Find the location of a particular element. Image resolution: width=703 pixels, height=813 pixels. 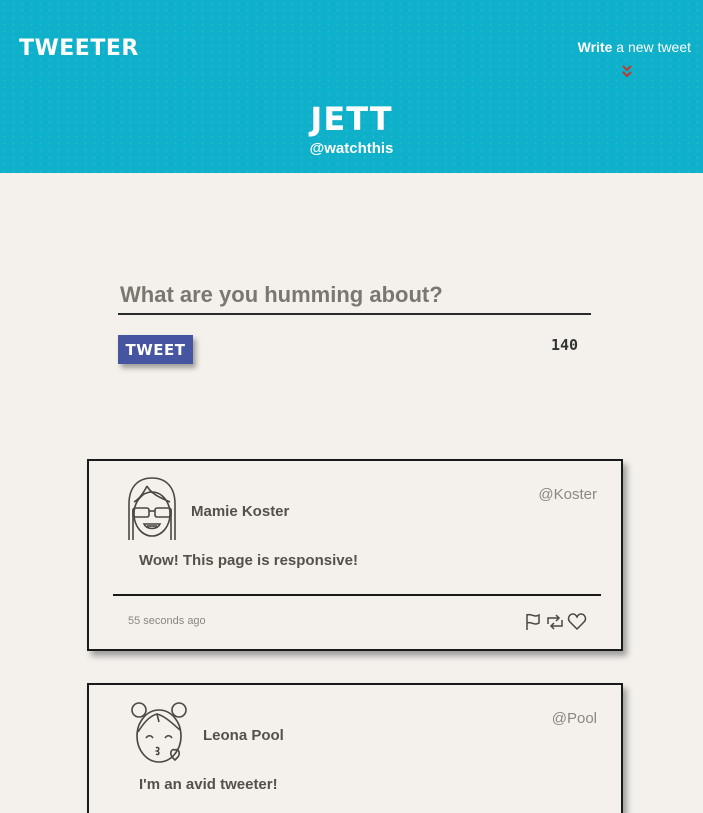

brand-logo: TWEETER is located at coordinates (79, 48).